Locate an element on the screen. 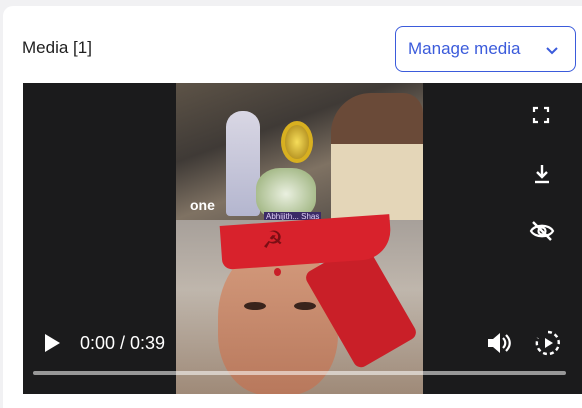  forehead-dot is located at coordinates (277, 272).